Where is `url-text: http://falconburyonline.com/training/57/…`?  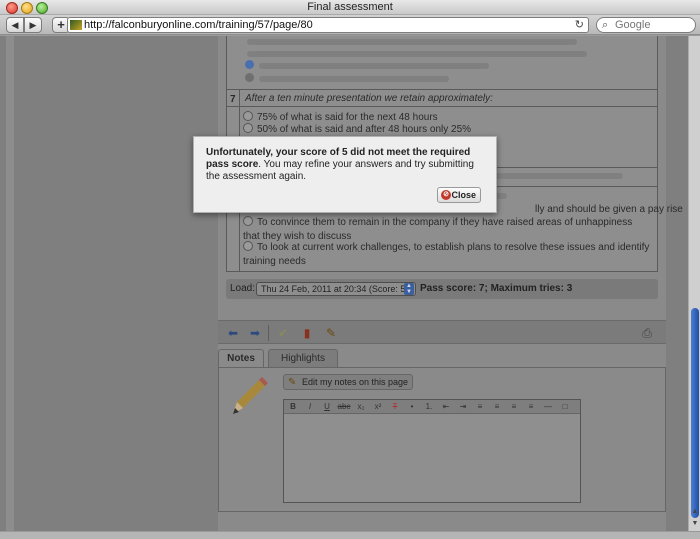 url-text: http://falconburyonline.com/training/57/… is located at coordinates (198, 25).